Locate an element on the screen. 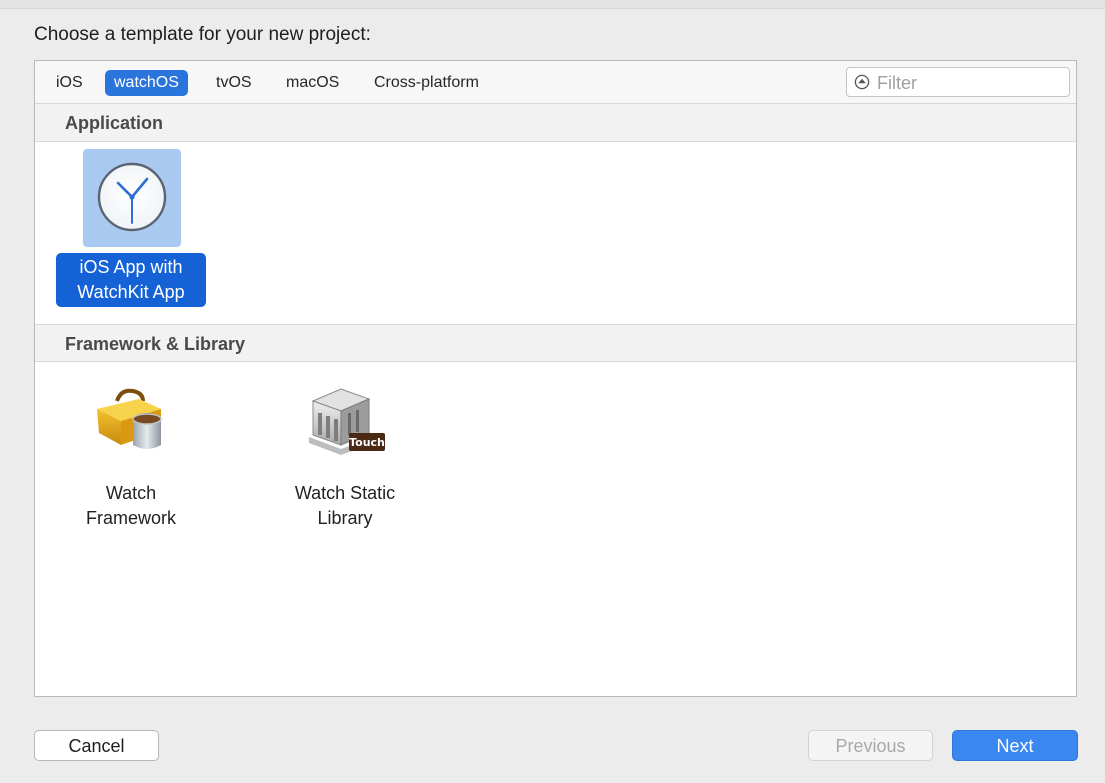 Image resolution: width=1105 pixels, height=783 pixels. window-top-edge is located at coordinates (552, 4).